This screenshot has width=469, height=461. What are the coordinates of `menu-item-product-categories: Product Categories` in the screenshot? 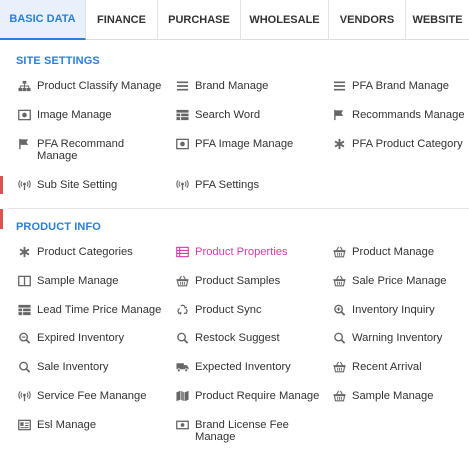 It's located at (75, 252).